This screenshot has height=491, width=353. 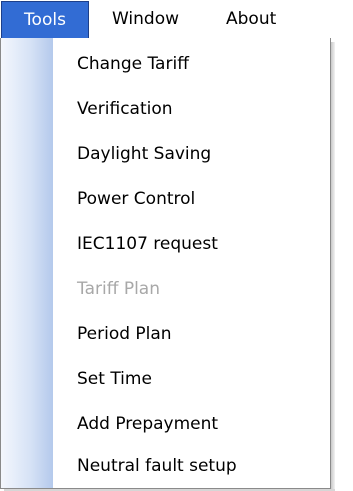 I want to click on menu-item-daylight-saving: Daylight Saving, so click(x=191, y=154).